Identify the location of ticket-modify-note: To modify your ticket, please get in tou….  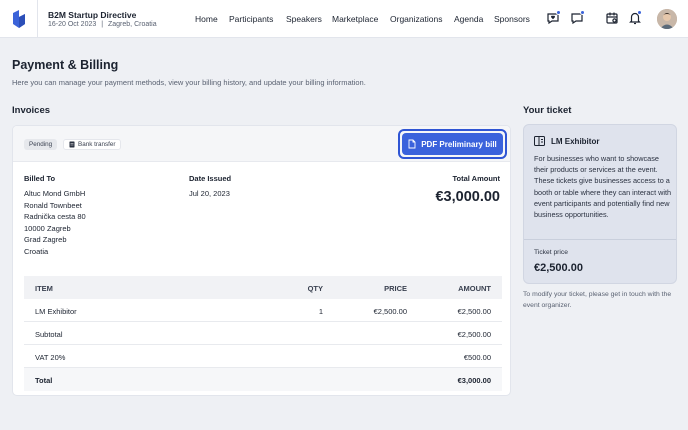
(597, 300).